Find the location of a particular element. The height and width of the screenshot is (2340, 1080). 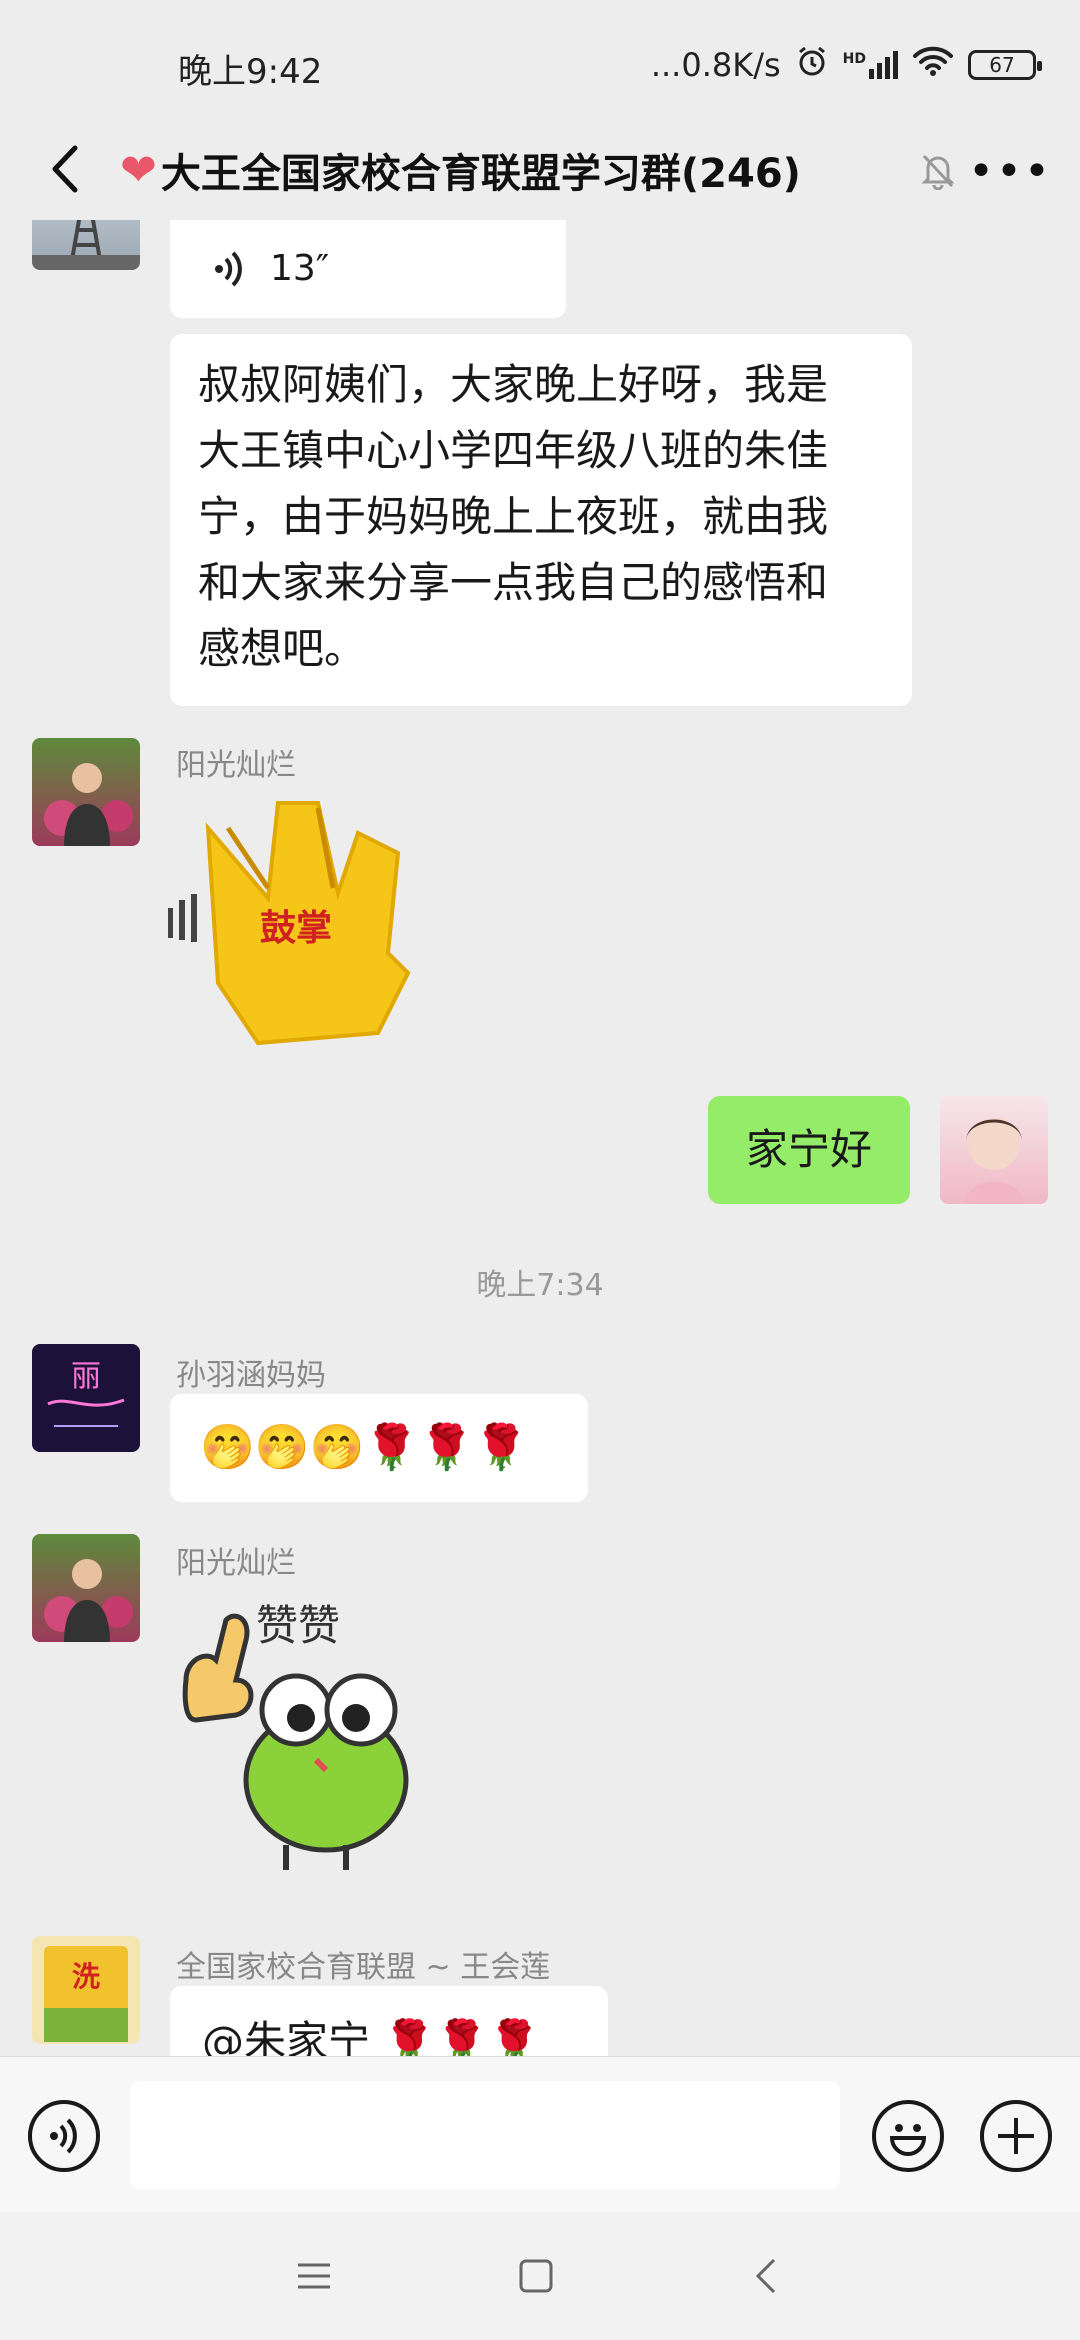

sender-name: 全国家校合育联盟 ~ 王会莲 is located at coordinates (363, 1967).